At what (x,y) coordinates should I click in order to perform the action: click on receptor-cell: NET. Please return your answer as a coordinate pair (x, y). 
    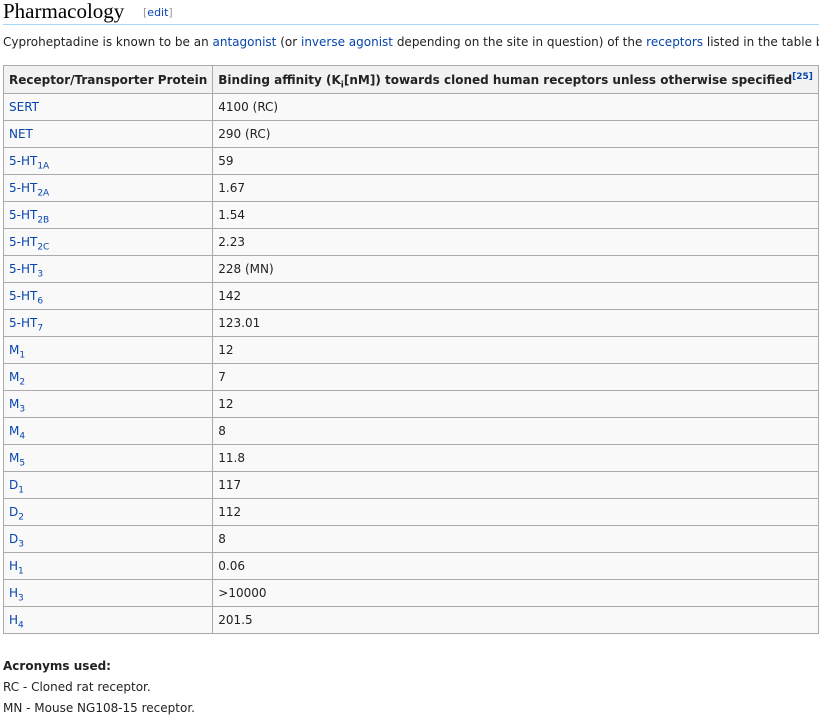
    Looking at the image, I should click on (108, 134).